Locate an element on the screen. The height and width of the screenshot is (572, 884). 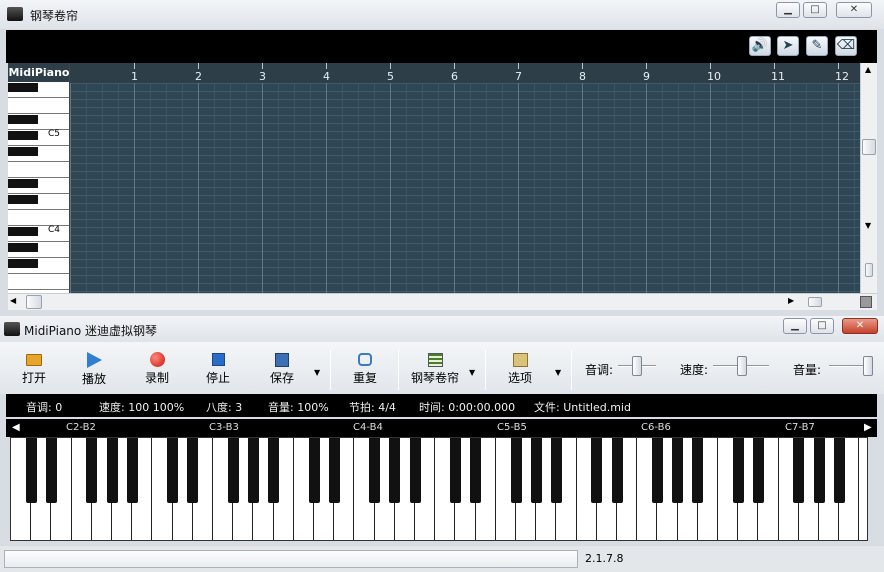
stop-button: 停止 is located at coordinates (218, 372).